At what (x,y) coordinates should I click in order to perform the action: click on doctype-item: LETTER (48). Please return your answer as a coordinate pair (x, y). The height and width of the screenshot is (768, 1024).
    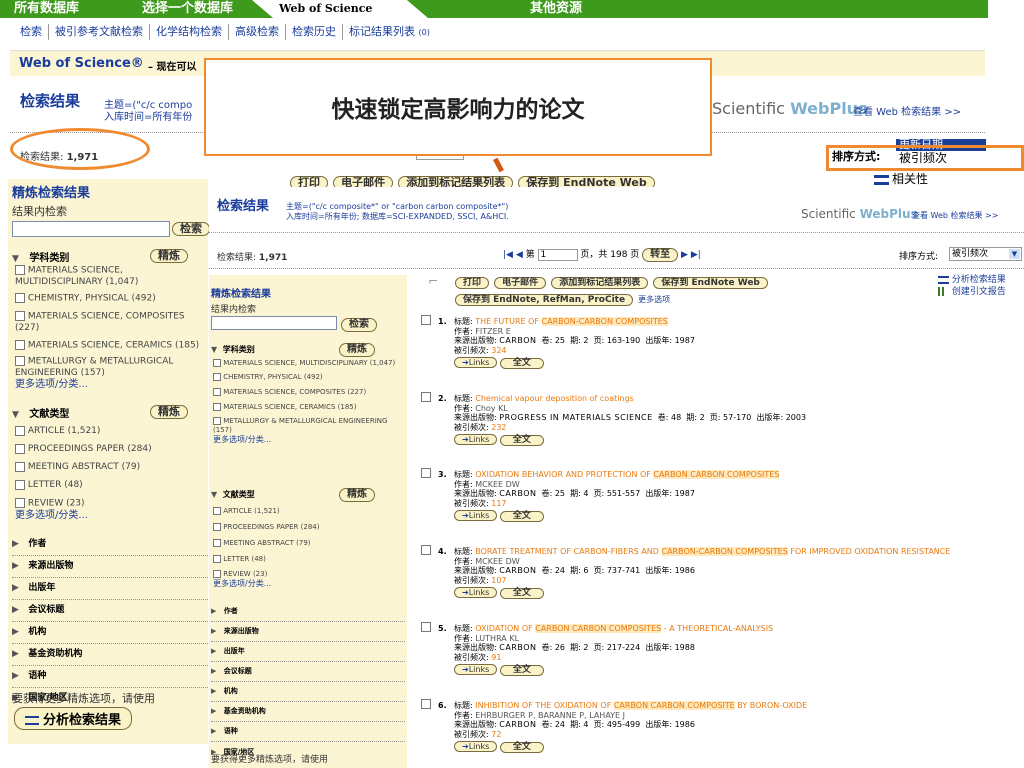
    Looking at the image, I should click on (310, 559).